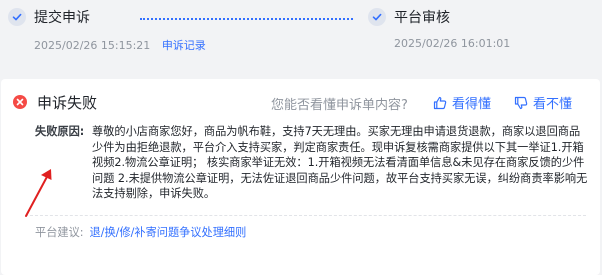  What do you see at coordinates (67, 103) in the screenshot?
I see `result-title: 申诉失败` at bounding box center [67, 103].